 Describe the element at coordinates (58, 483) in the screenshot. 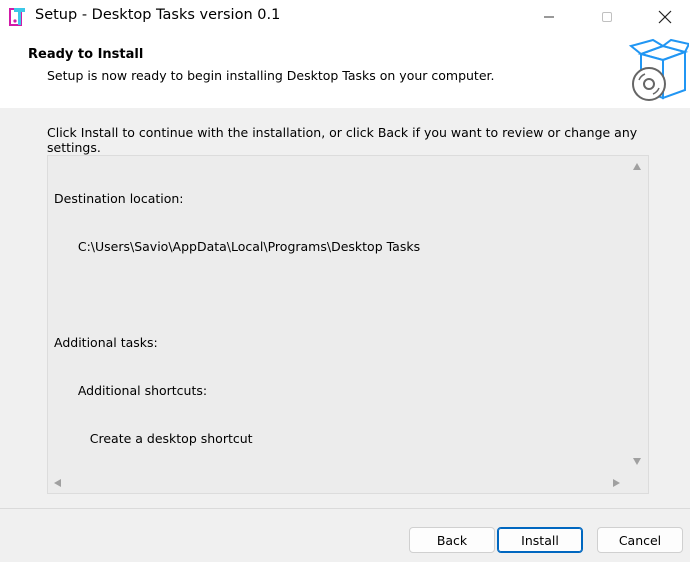

I see `scroll-left-arrow-icon` at that location.